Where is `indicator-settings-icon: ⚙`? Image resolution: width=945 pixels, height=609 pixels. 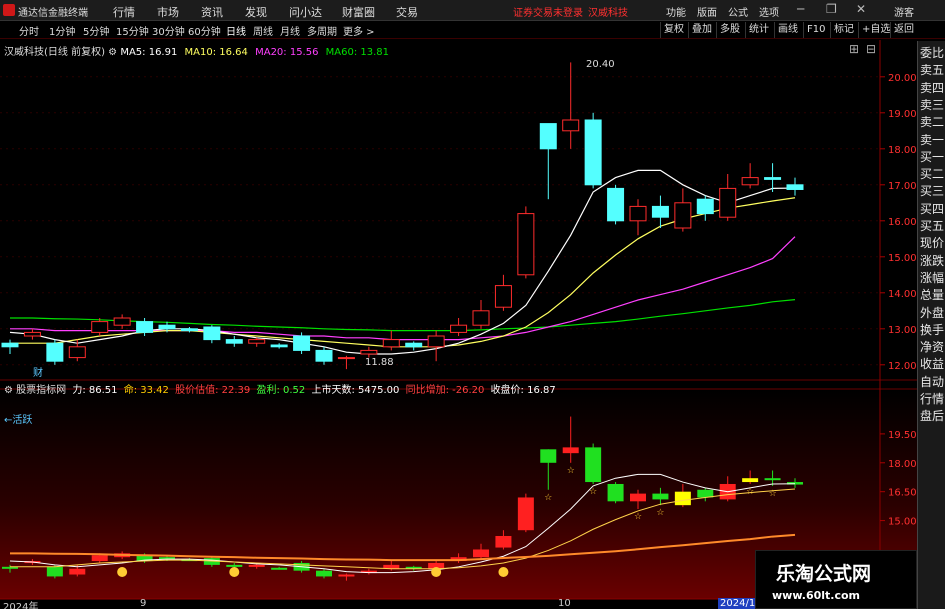
indicator-settings-icon: ⚙ is located at coordinates (8, 390).